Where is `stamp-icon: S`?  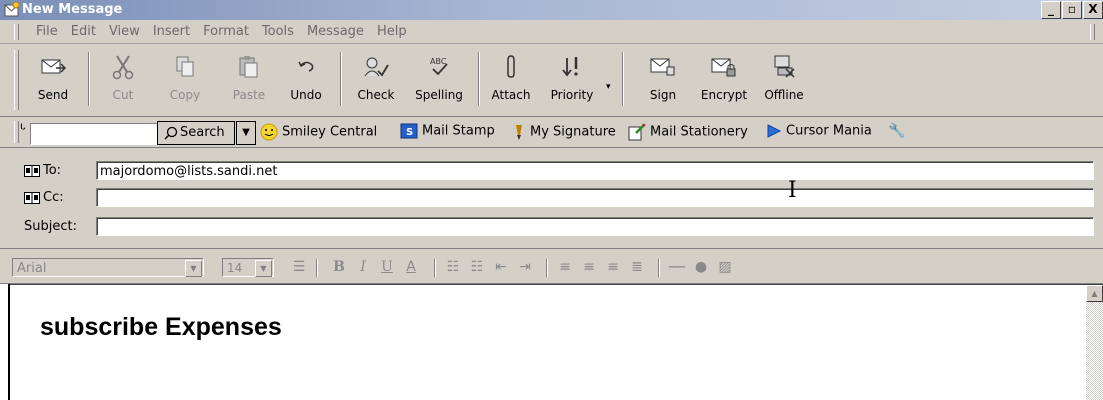 stamp-icon: S is located at coordinates (409, 131).